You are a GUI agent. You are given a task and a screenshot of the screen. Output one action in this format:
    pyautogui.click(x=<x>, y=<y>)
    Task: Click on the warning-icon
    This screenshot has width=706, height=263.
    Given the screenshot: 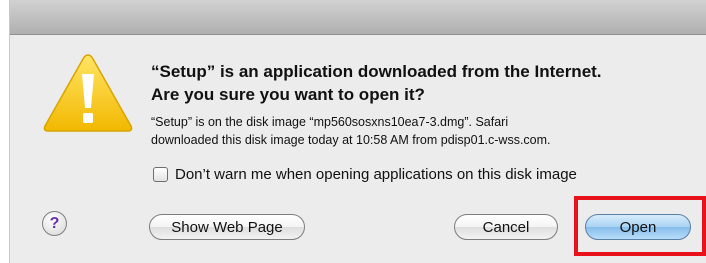 What is the action you would take?
    pyautogui.click(x=88, y=93)
    